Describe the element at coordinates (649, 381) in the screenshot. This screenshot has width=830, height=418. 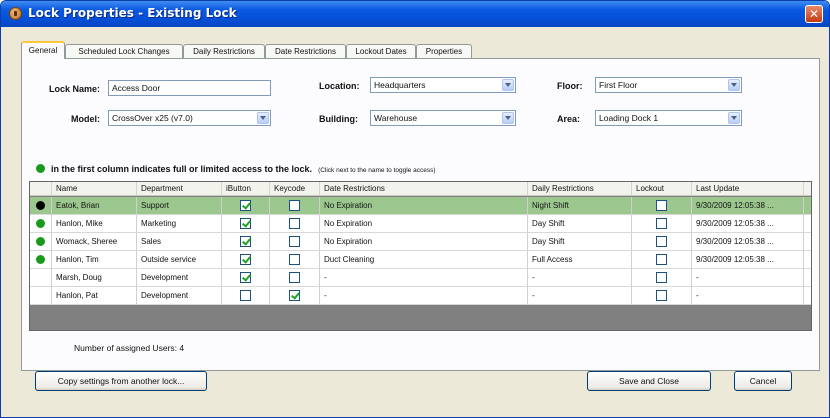
I see `save-and-close-button: Save and Close` at that location.